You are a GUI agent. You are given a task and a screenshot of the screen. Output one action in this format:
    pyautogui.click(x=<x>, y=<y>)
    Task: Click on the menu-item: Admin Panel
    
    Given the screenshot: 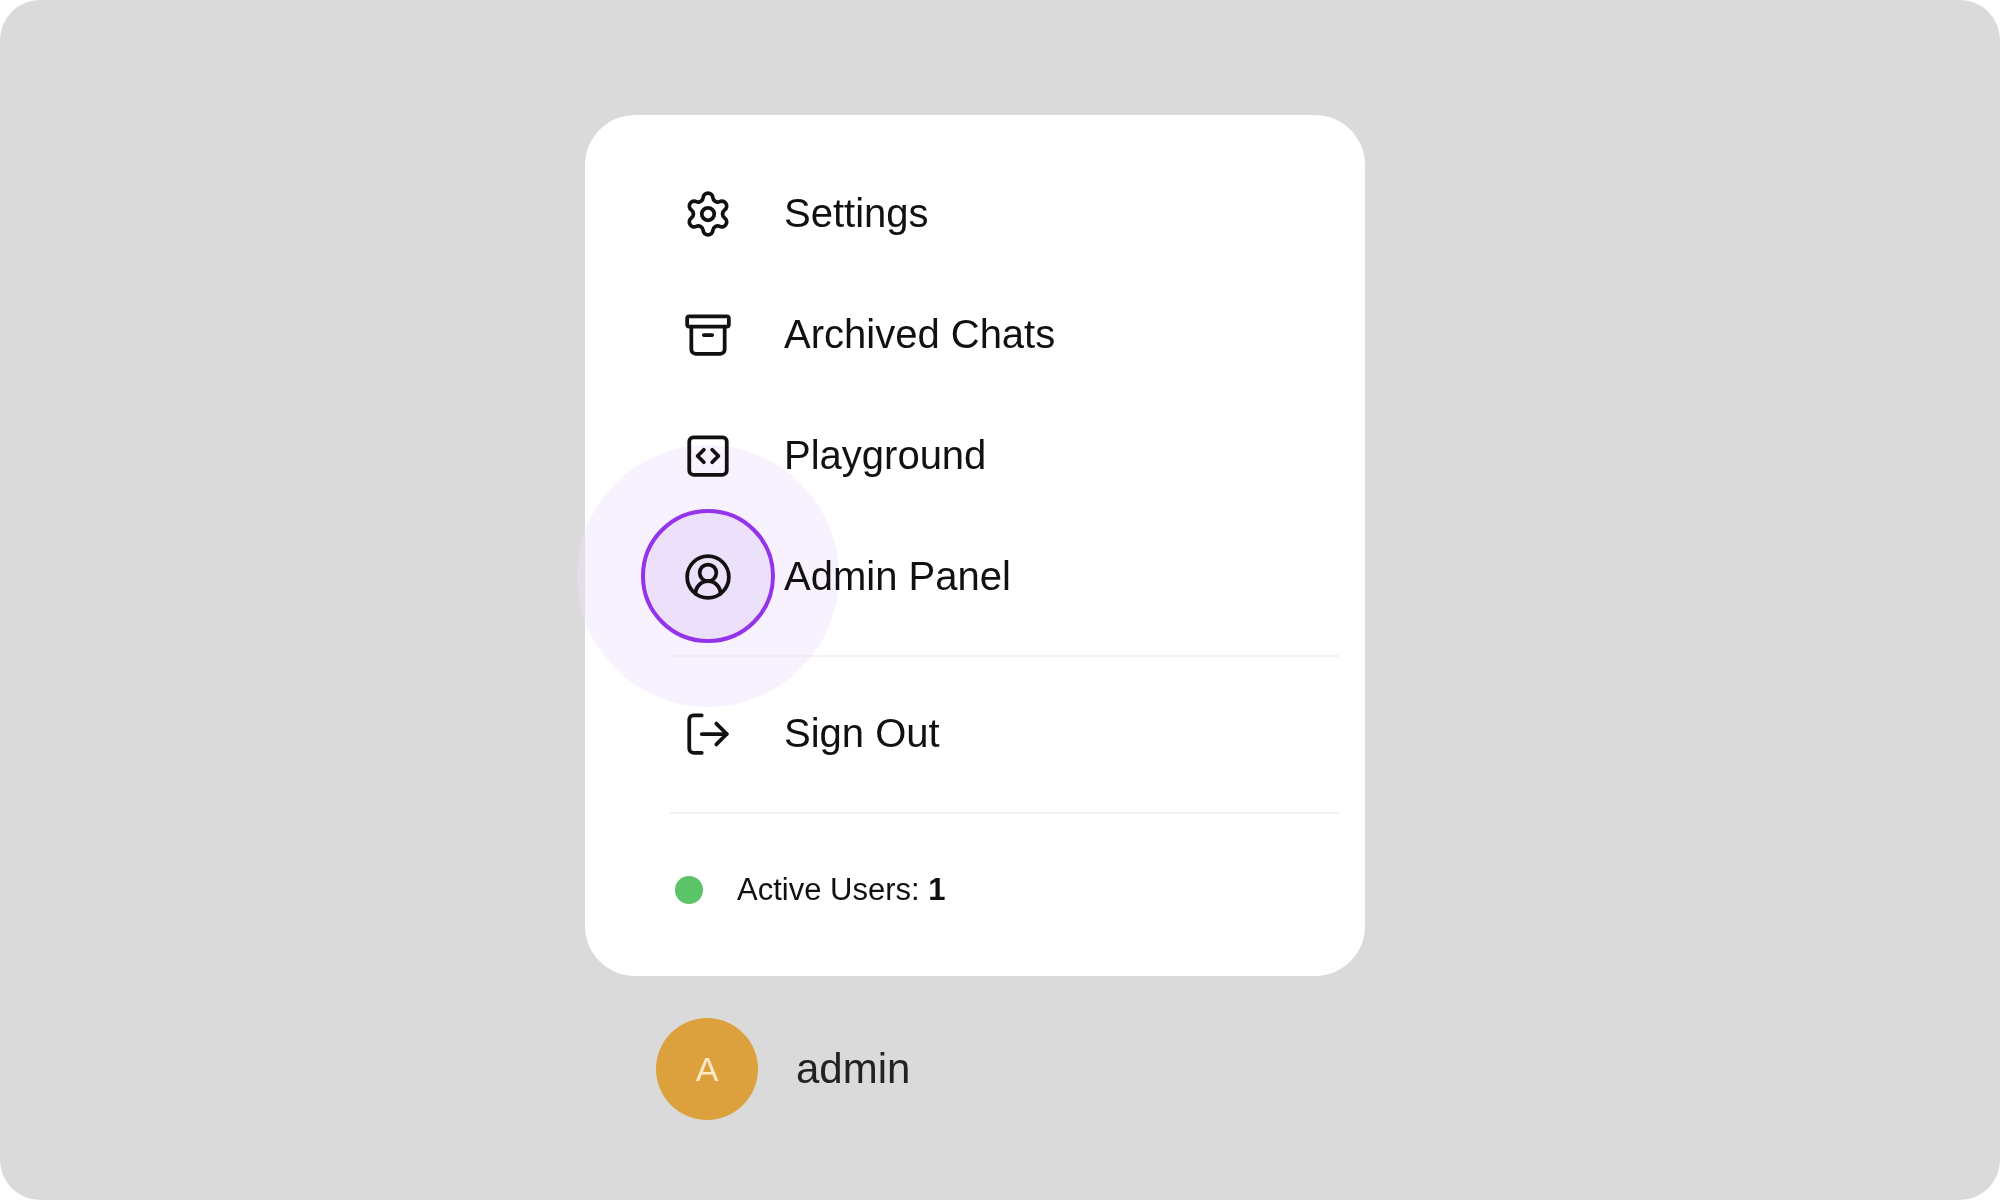 What is the action you would take?
    pyautogui.click(x=897, y=576)
    